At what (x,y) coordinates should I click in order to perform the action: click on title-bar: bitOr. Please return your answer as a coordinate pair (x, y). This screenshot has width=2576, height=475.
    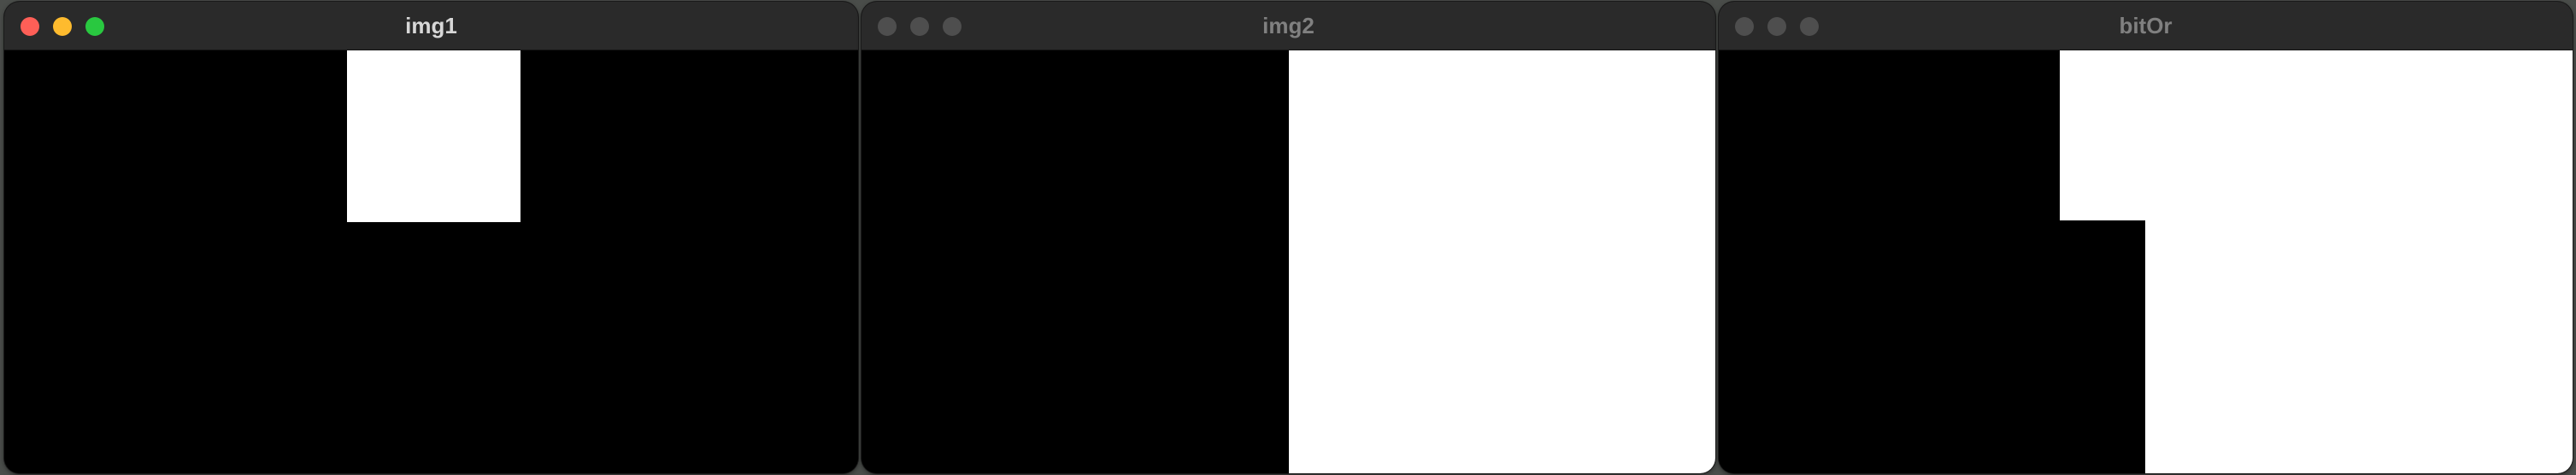
    Looking at the image, I should click on (2146, 26).